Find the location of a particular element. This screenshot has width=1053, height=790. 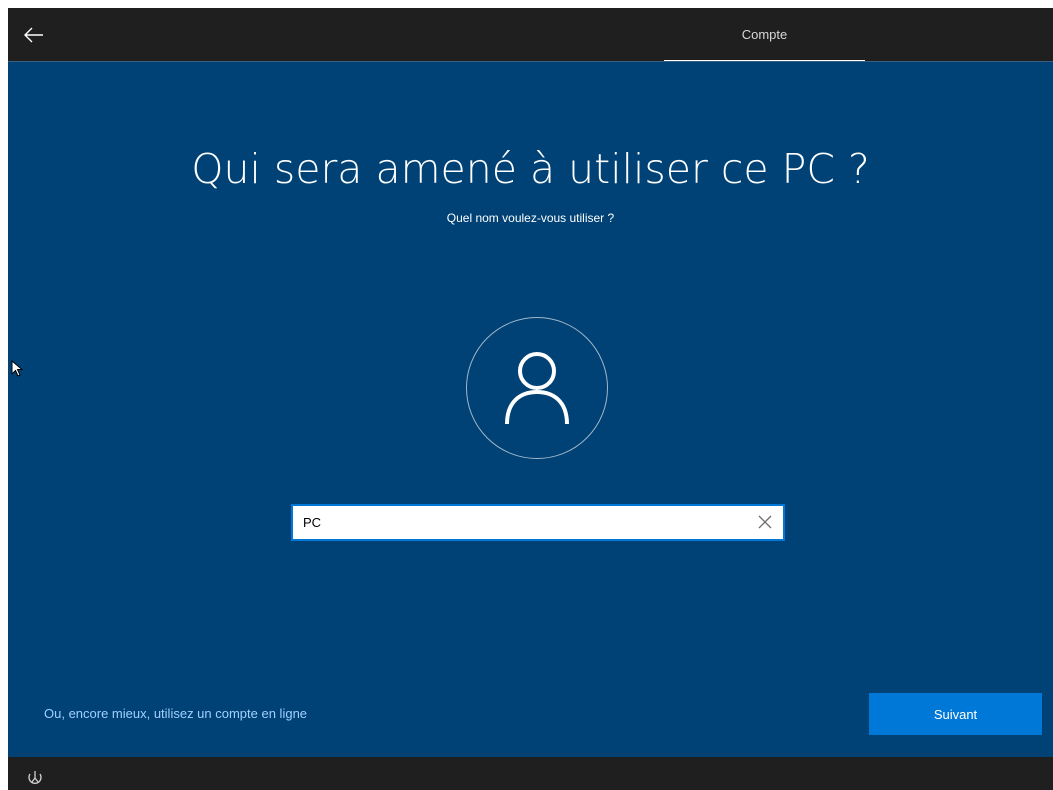

clear-button is located at coordinates (765, 522).